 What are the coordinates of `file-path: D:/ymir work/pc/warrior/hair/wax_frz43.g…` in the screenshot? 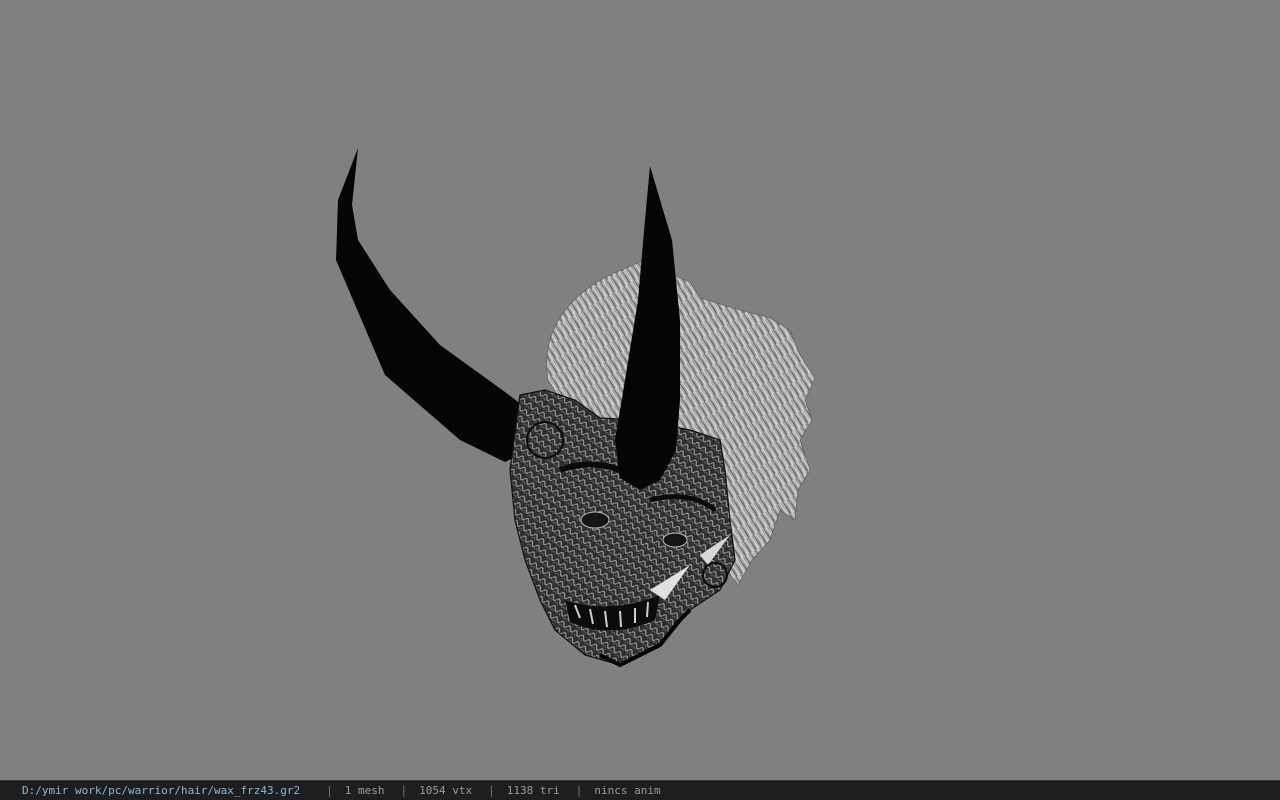 It's located at (161, 790).